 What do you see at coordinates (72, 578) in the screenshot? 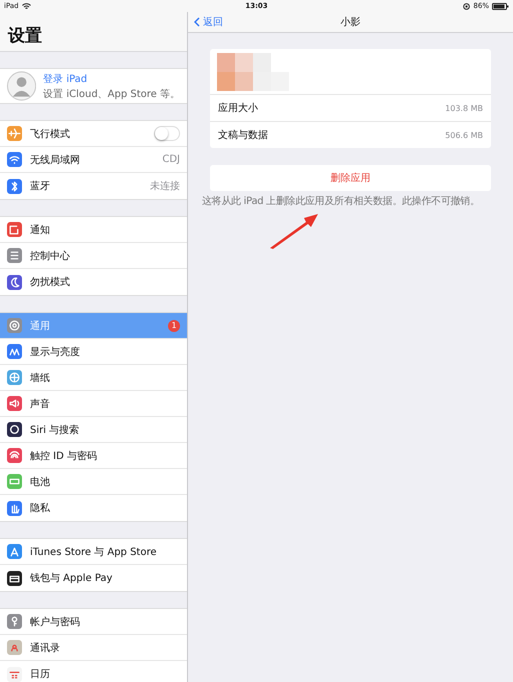
I see `item-label: 钱包与 Apple Pay` at bounding box center [72, 578].